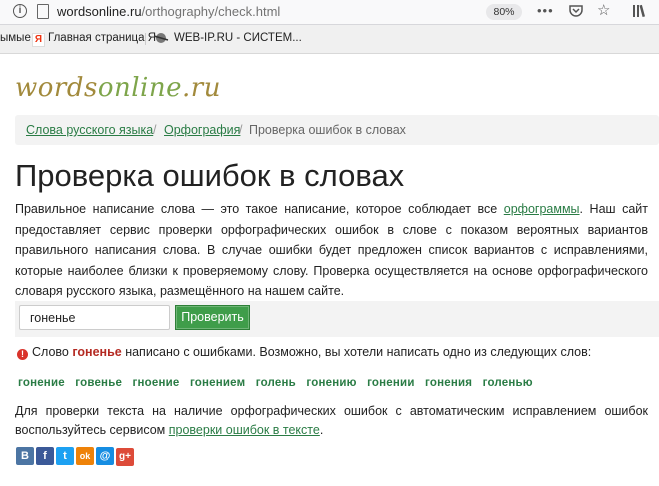 Image resolution: width=659 pixels, height=486 pixels. I want to click on site-logo: wordsonline.ru, so click(118, 88).